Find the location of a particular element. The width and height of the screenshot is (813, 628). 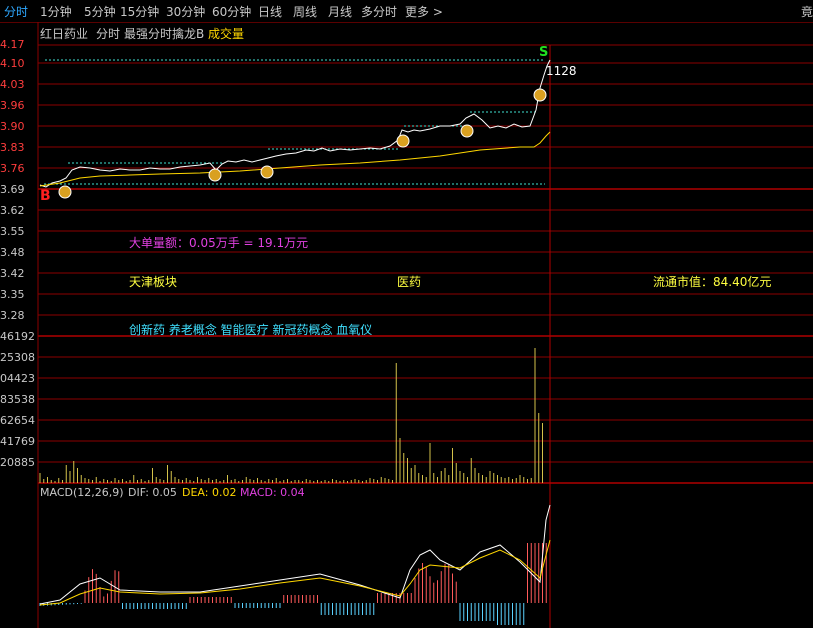

price-tick: 3.48 is located at coordinates (12, 253).